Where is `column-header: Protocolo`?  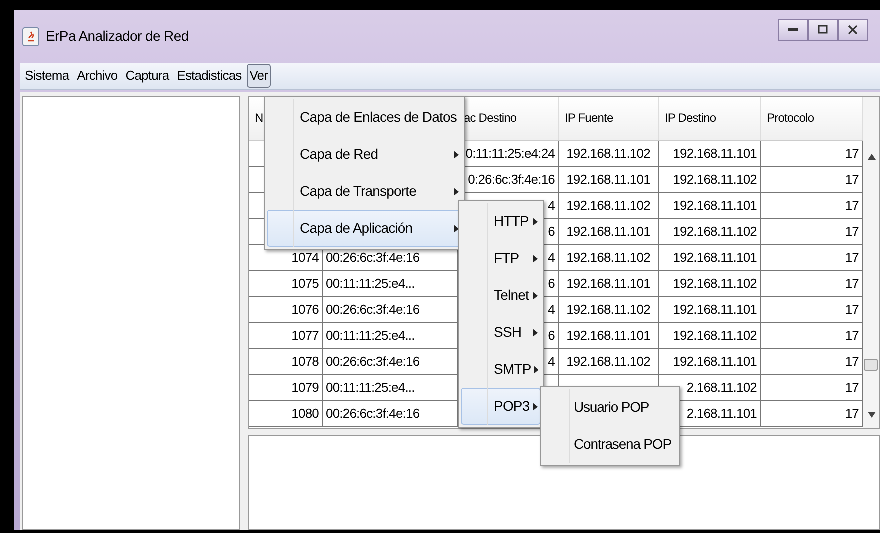 column-header: Protocolo is located at coordinates (790, 118).